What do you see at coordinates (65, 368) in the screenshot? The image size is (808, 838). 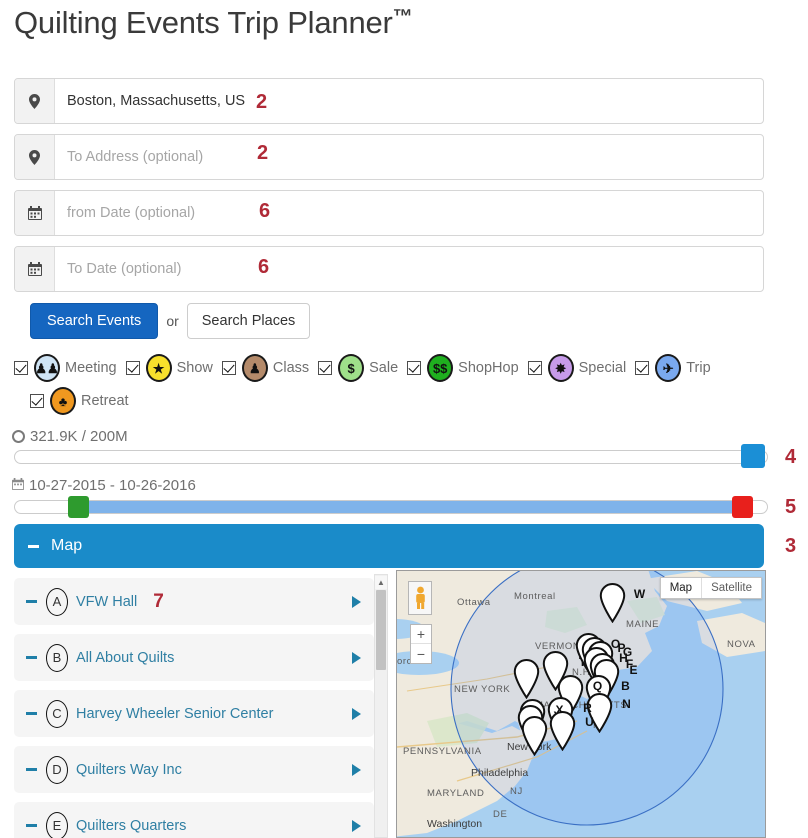 I see `filter-meeting: ♟♟ Meeting` at bounding box center [65, 368].